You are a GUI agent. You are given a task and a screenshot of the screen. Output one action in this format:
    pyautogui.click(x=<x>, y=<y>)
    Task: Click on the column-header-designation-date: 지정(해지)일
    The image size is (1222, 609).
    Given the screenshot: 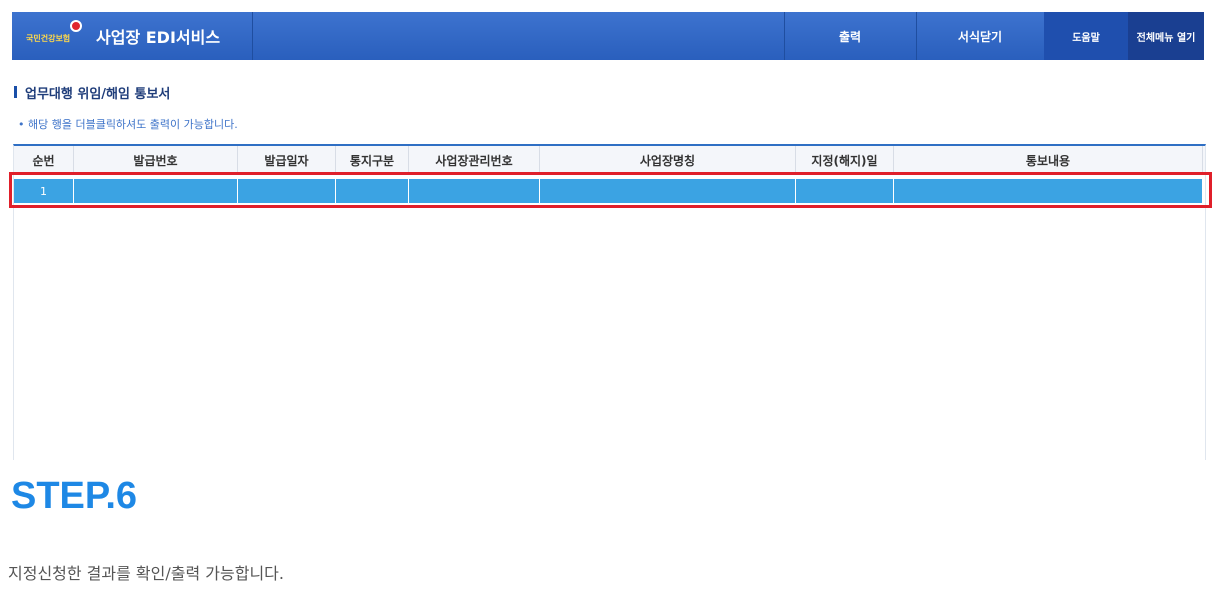 What is the action you would take?
    pyautogui.click(x=845, y=160)
    